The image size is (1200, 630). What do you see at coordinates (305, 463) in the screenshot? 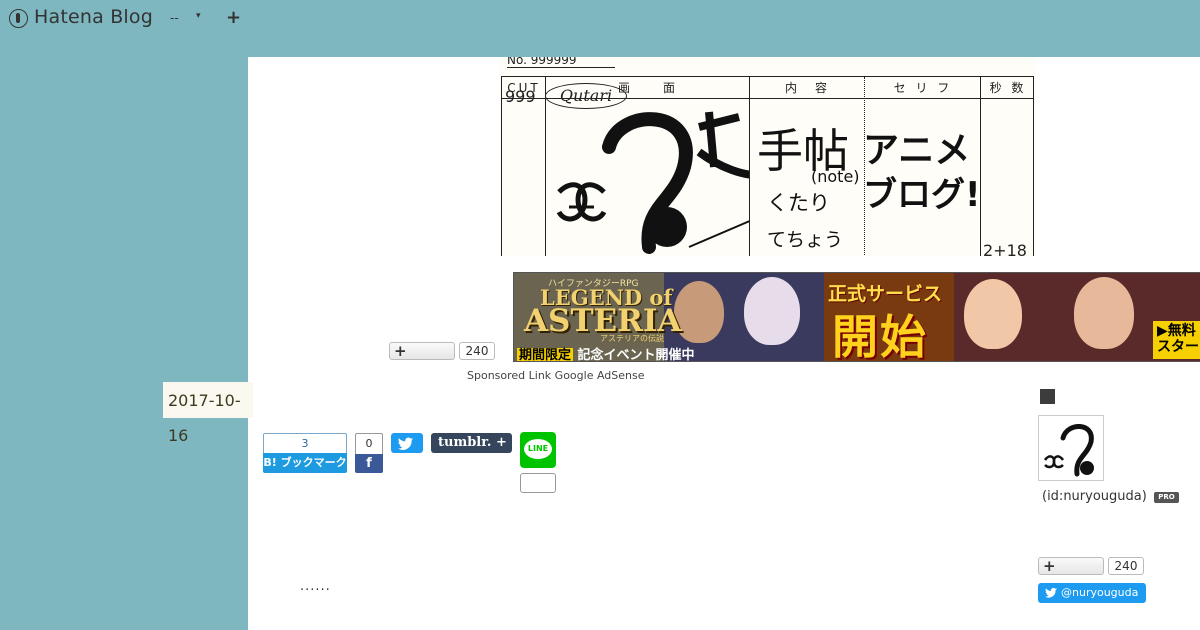
I see `bookmark-label: B! ブックマーク` at bounding box center [305, 463].